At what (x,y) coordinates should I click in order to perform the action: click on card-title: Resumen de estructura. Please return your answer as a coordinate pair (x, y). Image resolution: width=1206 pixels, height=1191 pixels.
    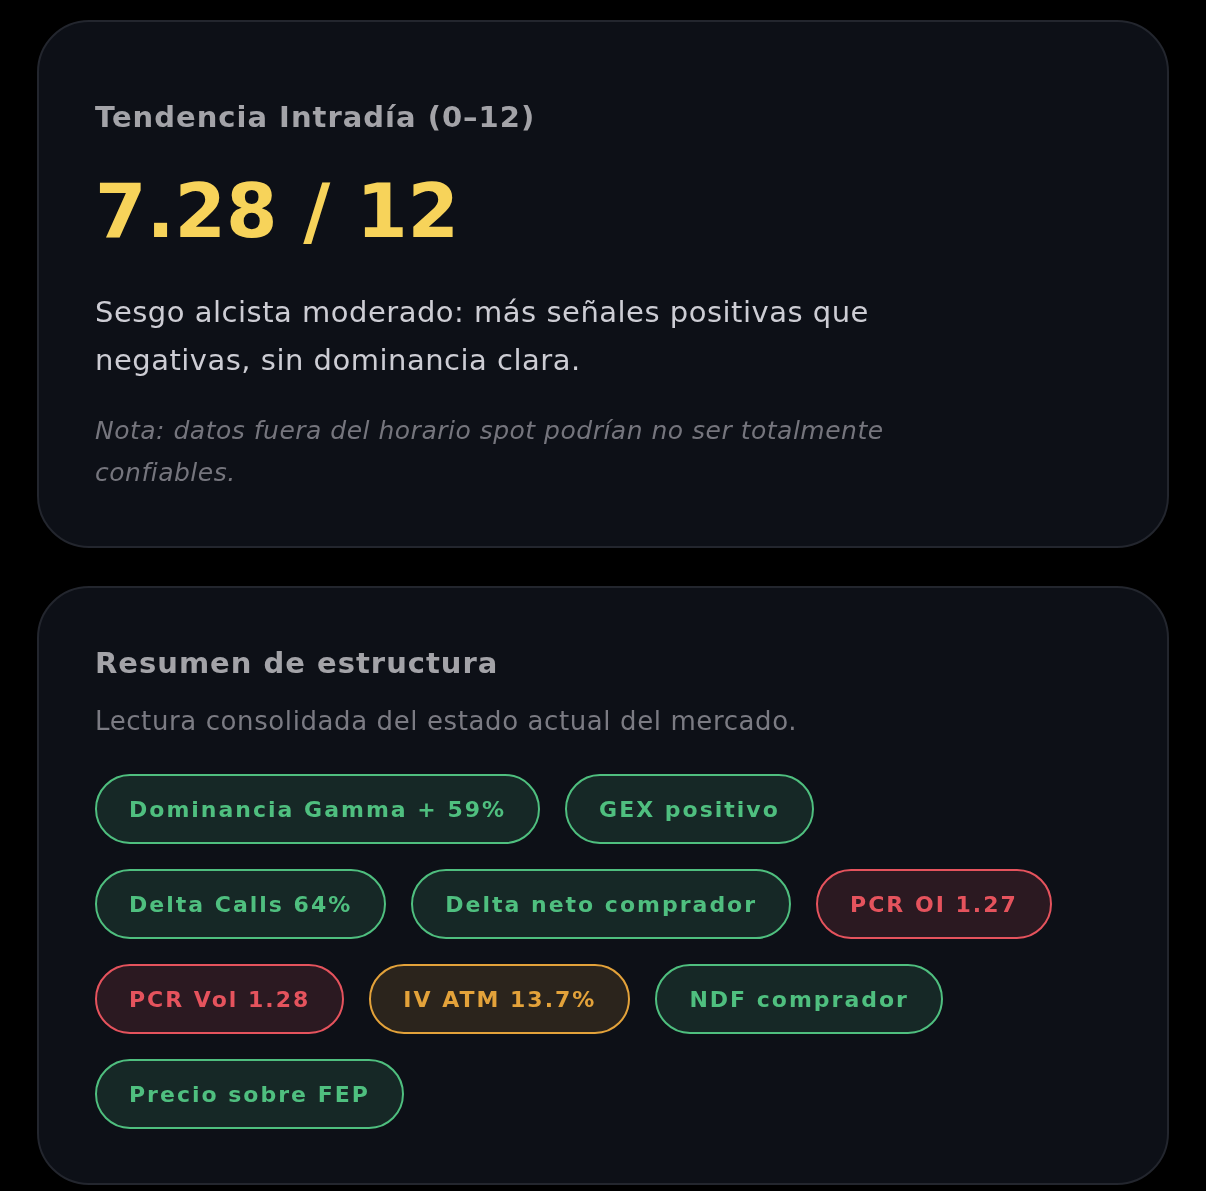
    Looking at the image, I should click on (297, 663).